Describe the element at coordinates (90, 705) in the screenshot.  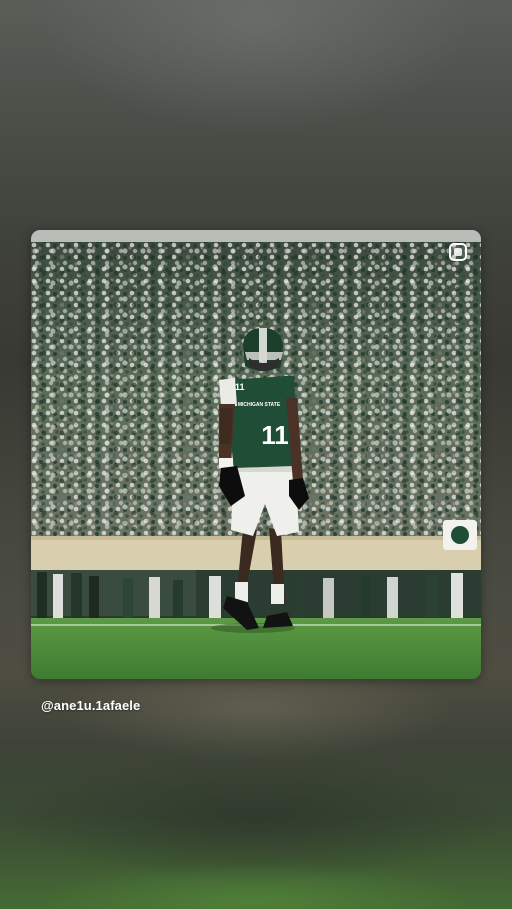
I see `mention-sticker: @ane1u.1afaele` at that location.